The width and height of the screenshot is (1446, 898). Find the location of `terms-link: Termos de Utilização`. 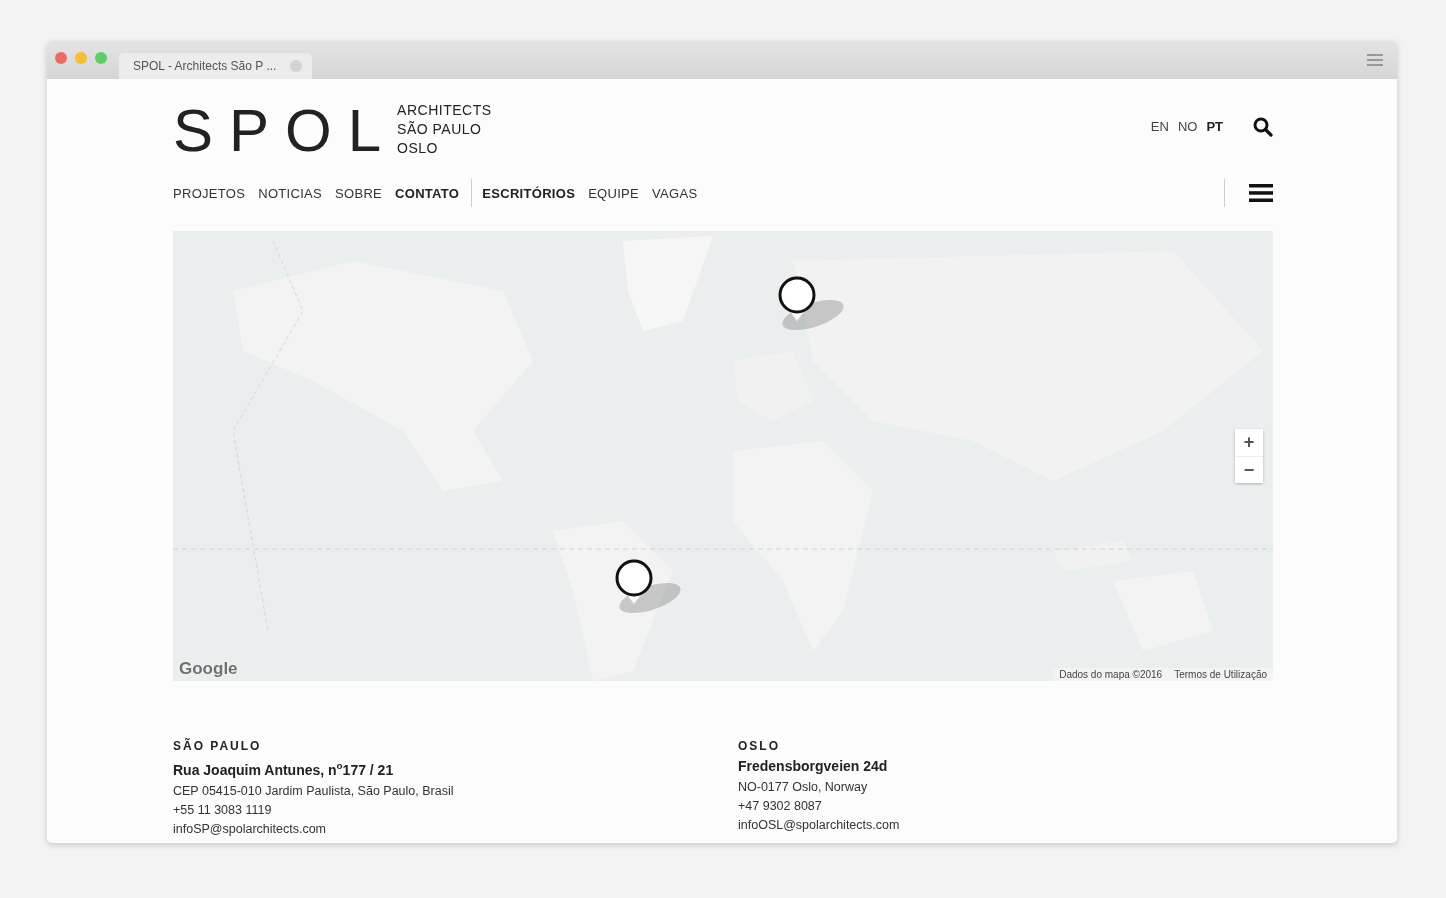

terms-link: Termos de Utilização is located at coordinates (1220, 674).